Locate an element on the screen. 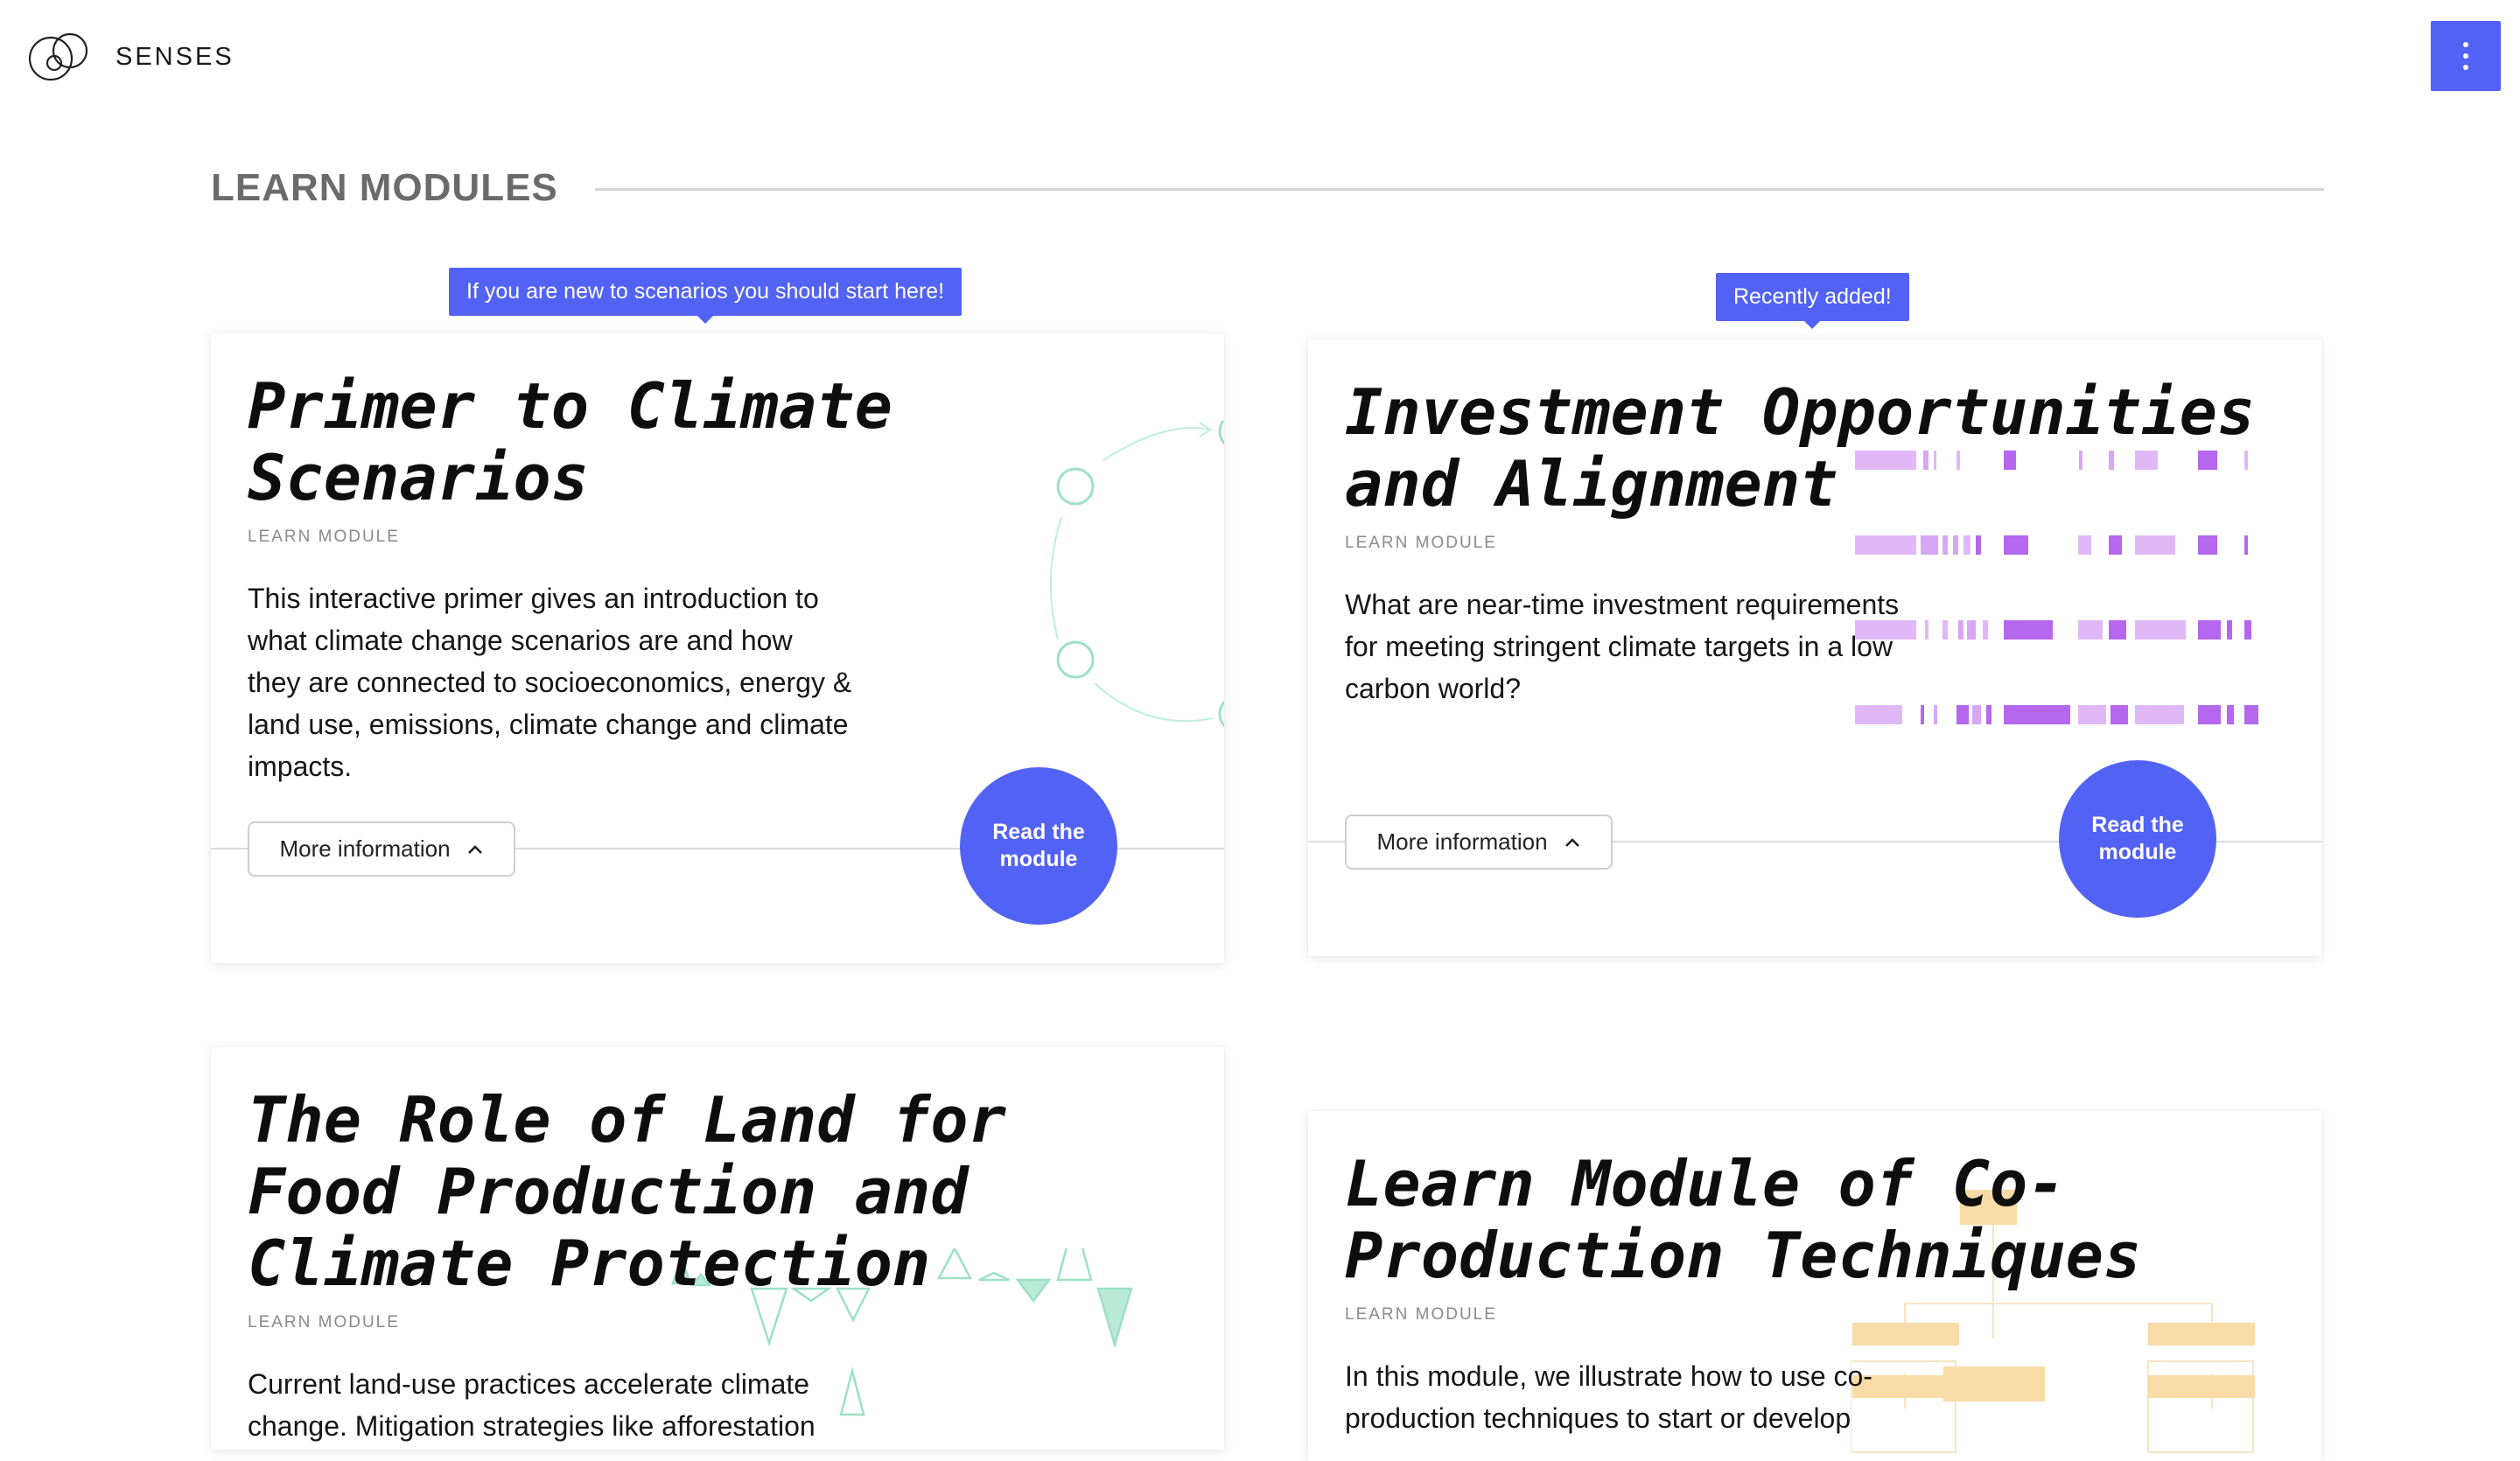 This screenshot has width=2520, height=1461. menu-button is located at coordinates (2466, 56).